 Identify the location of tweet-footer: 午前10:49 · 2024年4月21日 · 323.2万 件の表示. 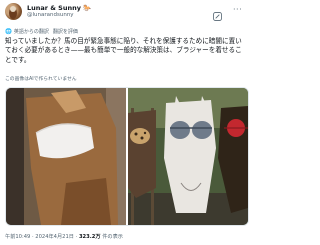
(64, 236).